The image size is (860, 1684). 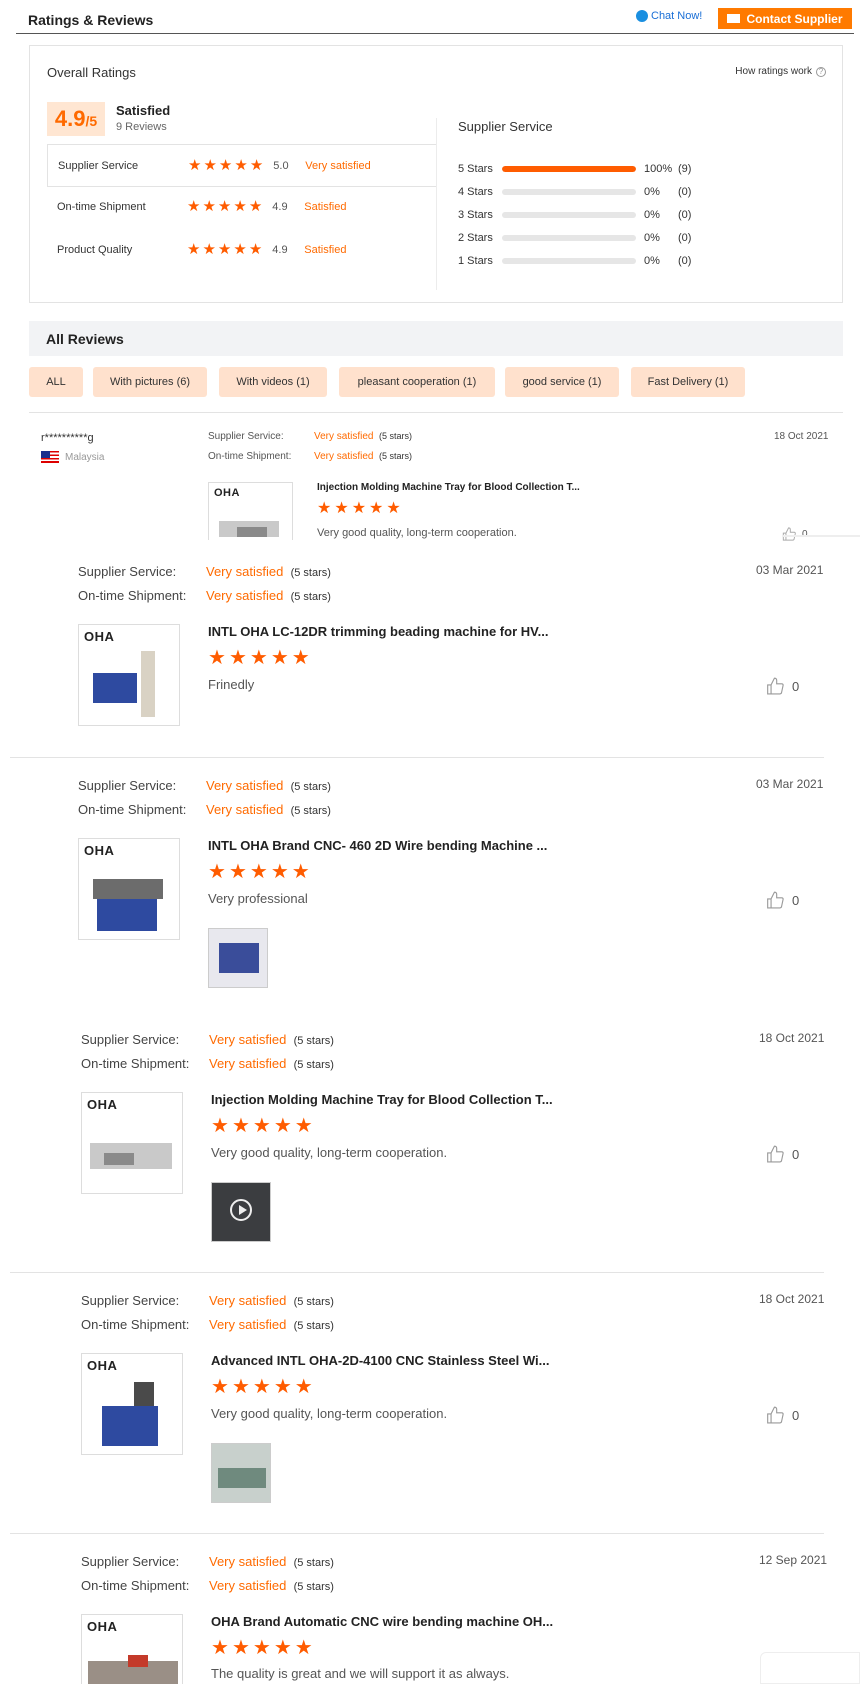 I want to click on breakdown-count: (0), so click(x=685, y=192).